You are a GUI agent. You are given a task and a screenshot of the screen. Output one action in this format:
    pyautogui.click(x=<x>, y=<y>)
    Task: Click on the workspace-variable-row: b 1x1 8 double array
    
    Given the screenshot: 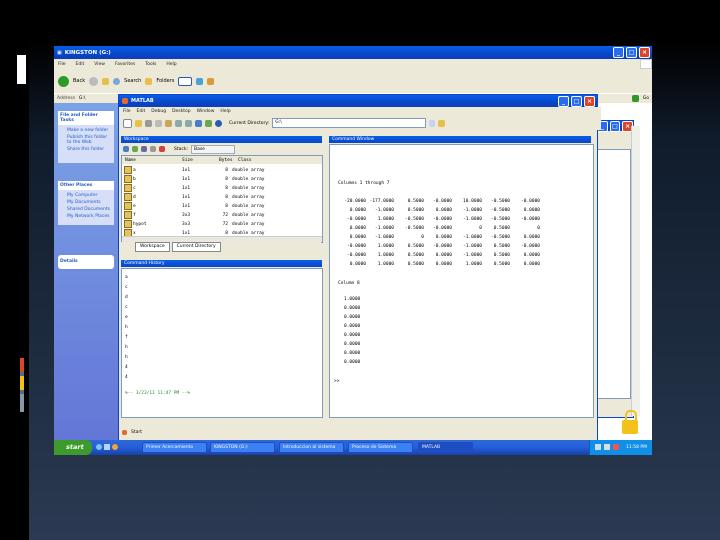 What is the action you would take?
    pyautogui.click(x=222, y=179)
    